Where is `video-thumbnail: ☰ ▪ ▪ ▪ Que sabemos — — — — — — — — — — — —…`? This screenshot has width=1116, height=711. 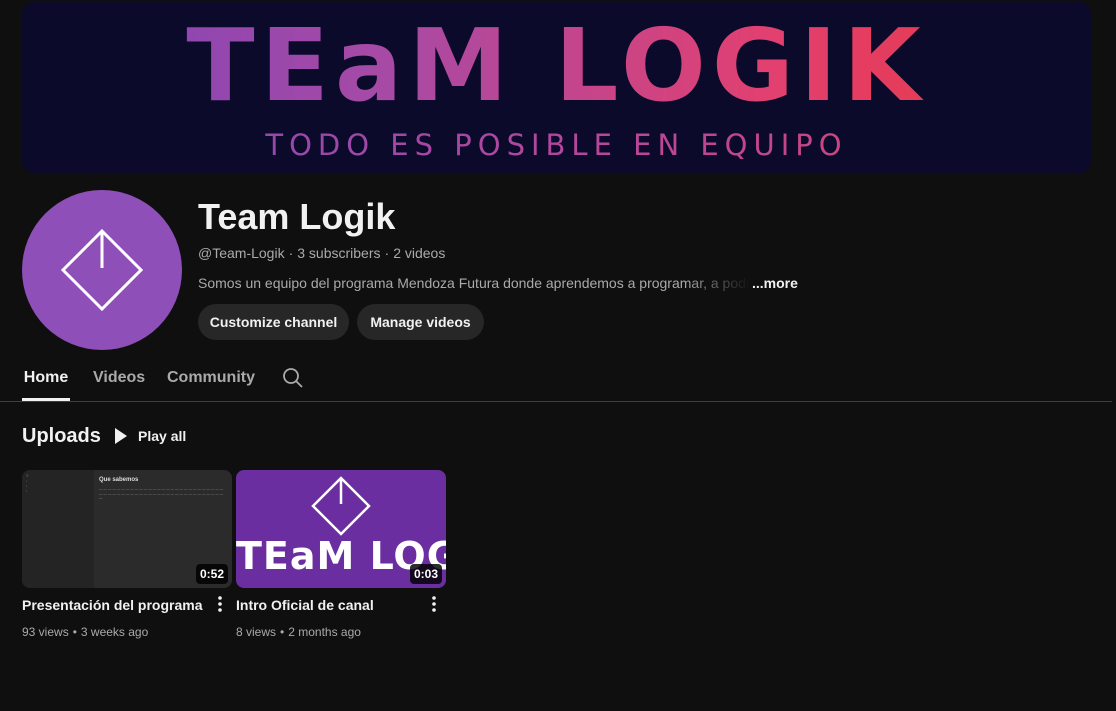 video-thumbnail: ☰ ▪ ▪ ▪ Que sabemos — — — — — — — — — — — —… is located at coordinates (127, 529).